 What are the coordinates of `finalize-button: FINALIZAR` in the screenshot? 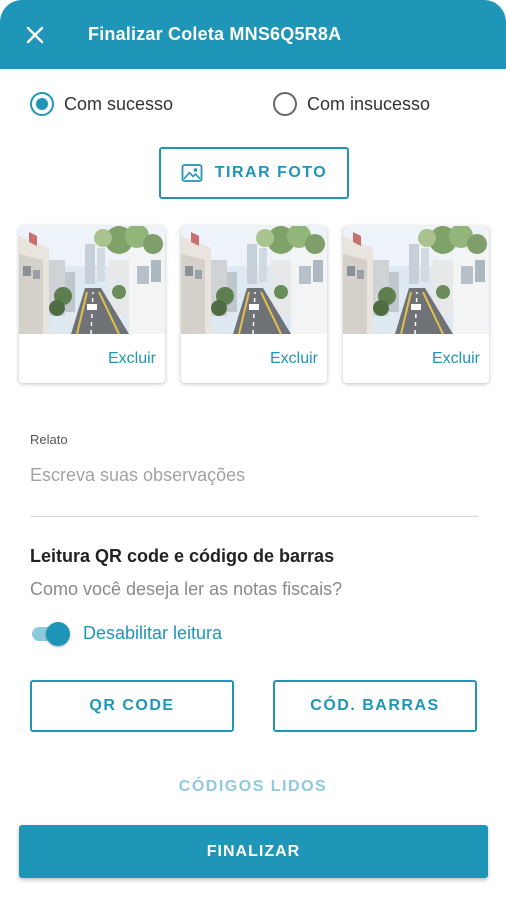 It's located at (253, 851).